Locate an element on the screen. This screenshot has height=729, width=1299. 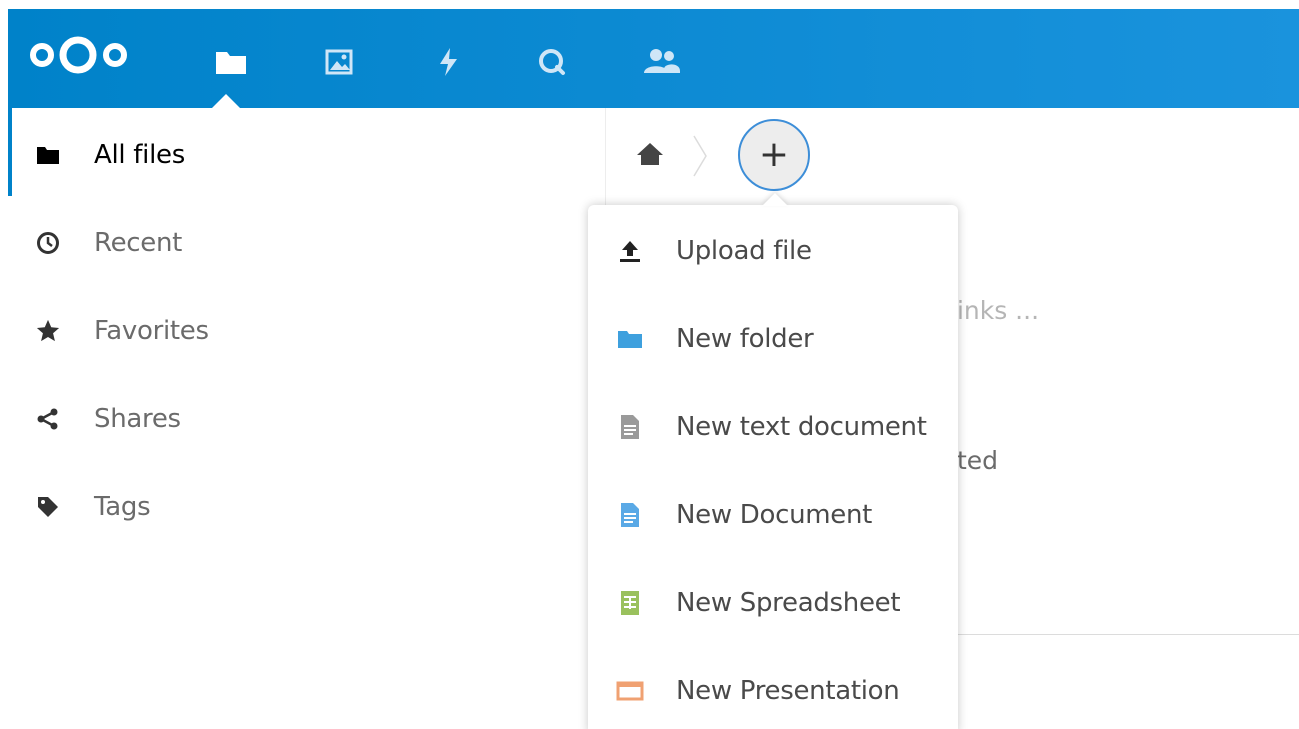
plus-icon: + is located at coordinates (774, 154).